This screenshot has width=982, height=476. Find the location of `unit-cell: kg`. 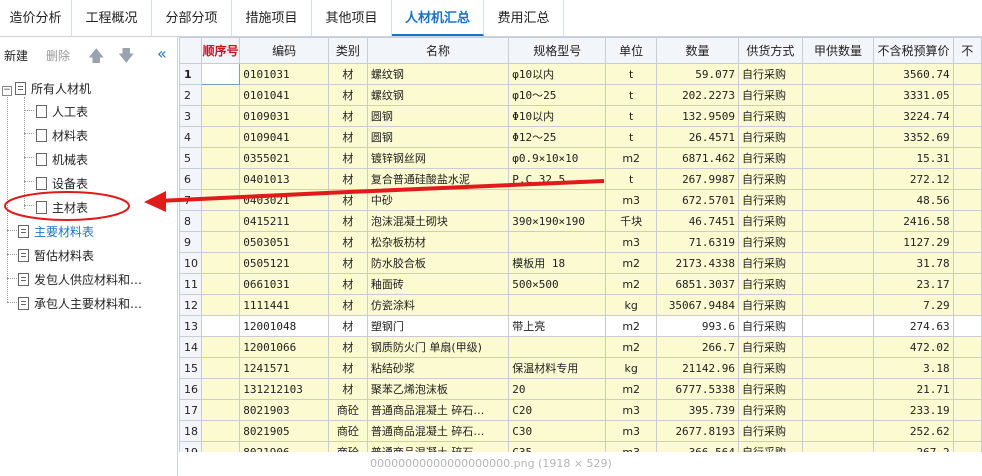

unit-cell: kg is located at coordinates (631, 305).